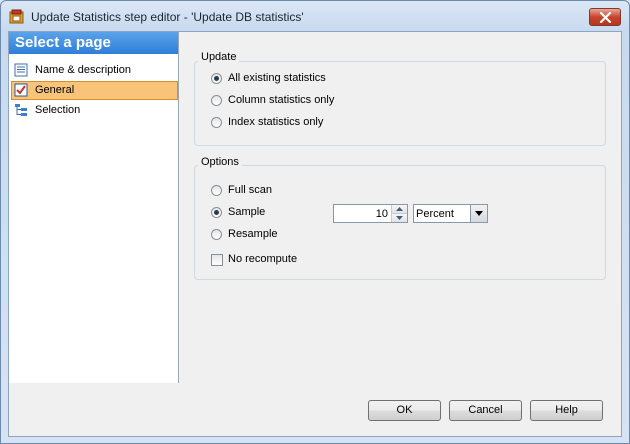 The width and height of the screenshot is (630, 444). I want to click on sample-unit-value: Percent, so click(435, 214).